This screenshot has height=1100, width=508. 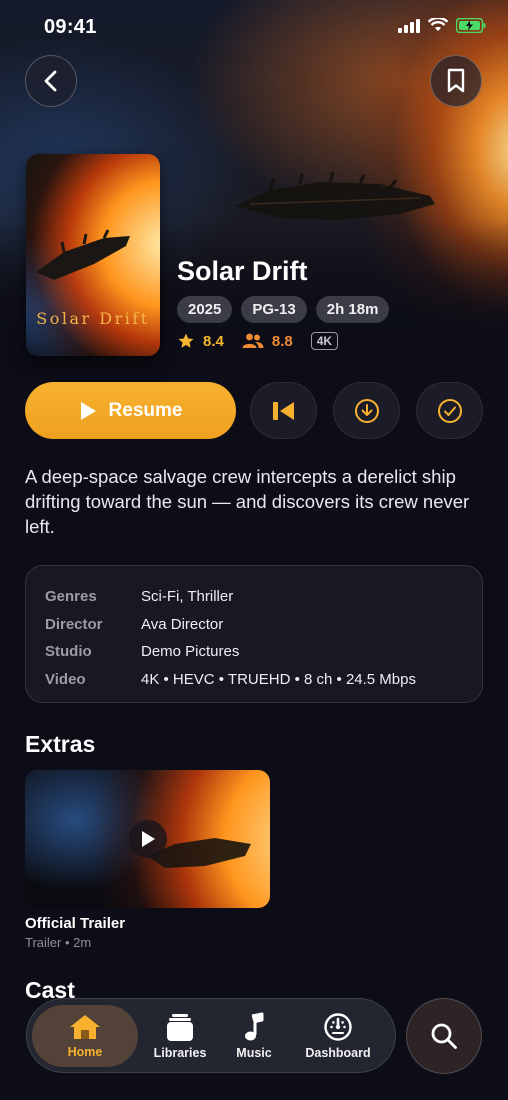 What do you see at coordinates (58, 942) in the screenshot?
I see `trailer-subtitle: Trailer • 2m` at bounding box center [58, 942].